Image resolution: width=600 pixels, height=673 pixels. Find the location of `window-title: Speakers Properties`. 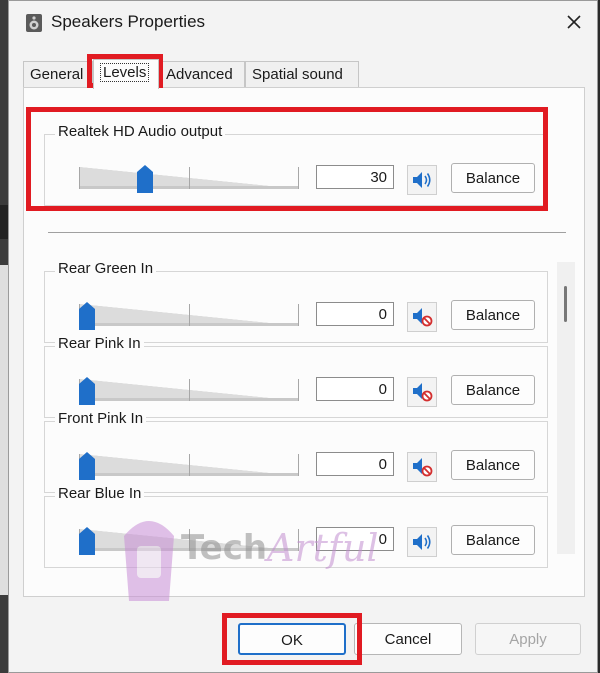

window-title: Speakers Properties is located at coordinates (128, 21).